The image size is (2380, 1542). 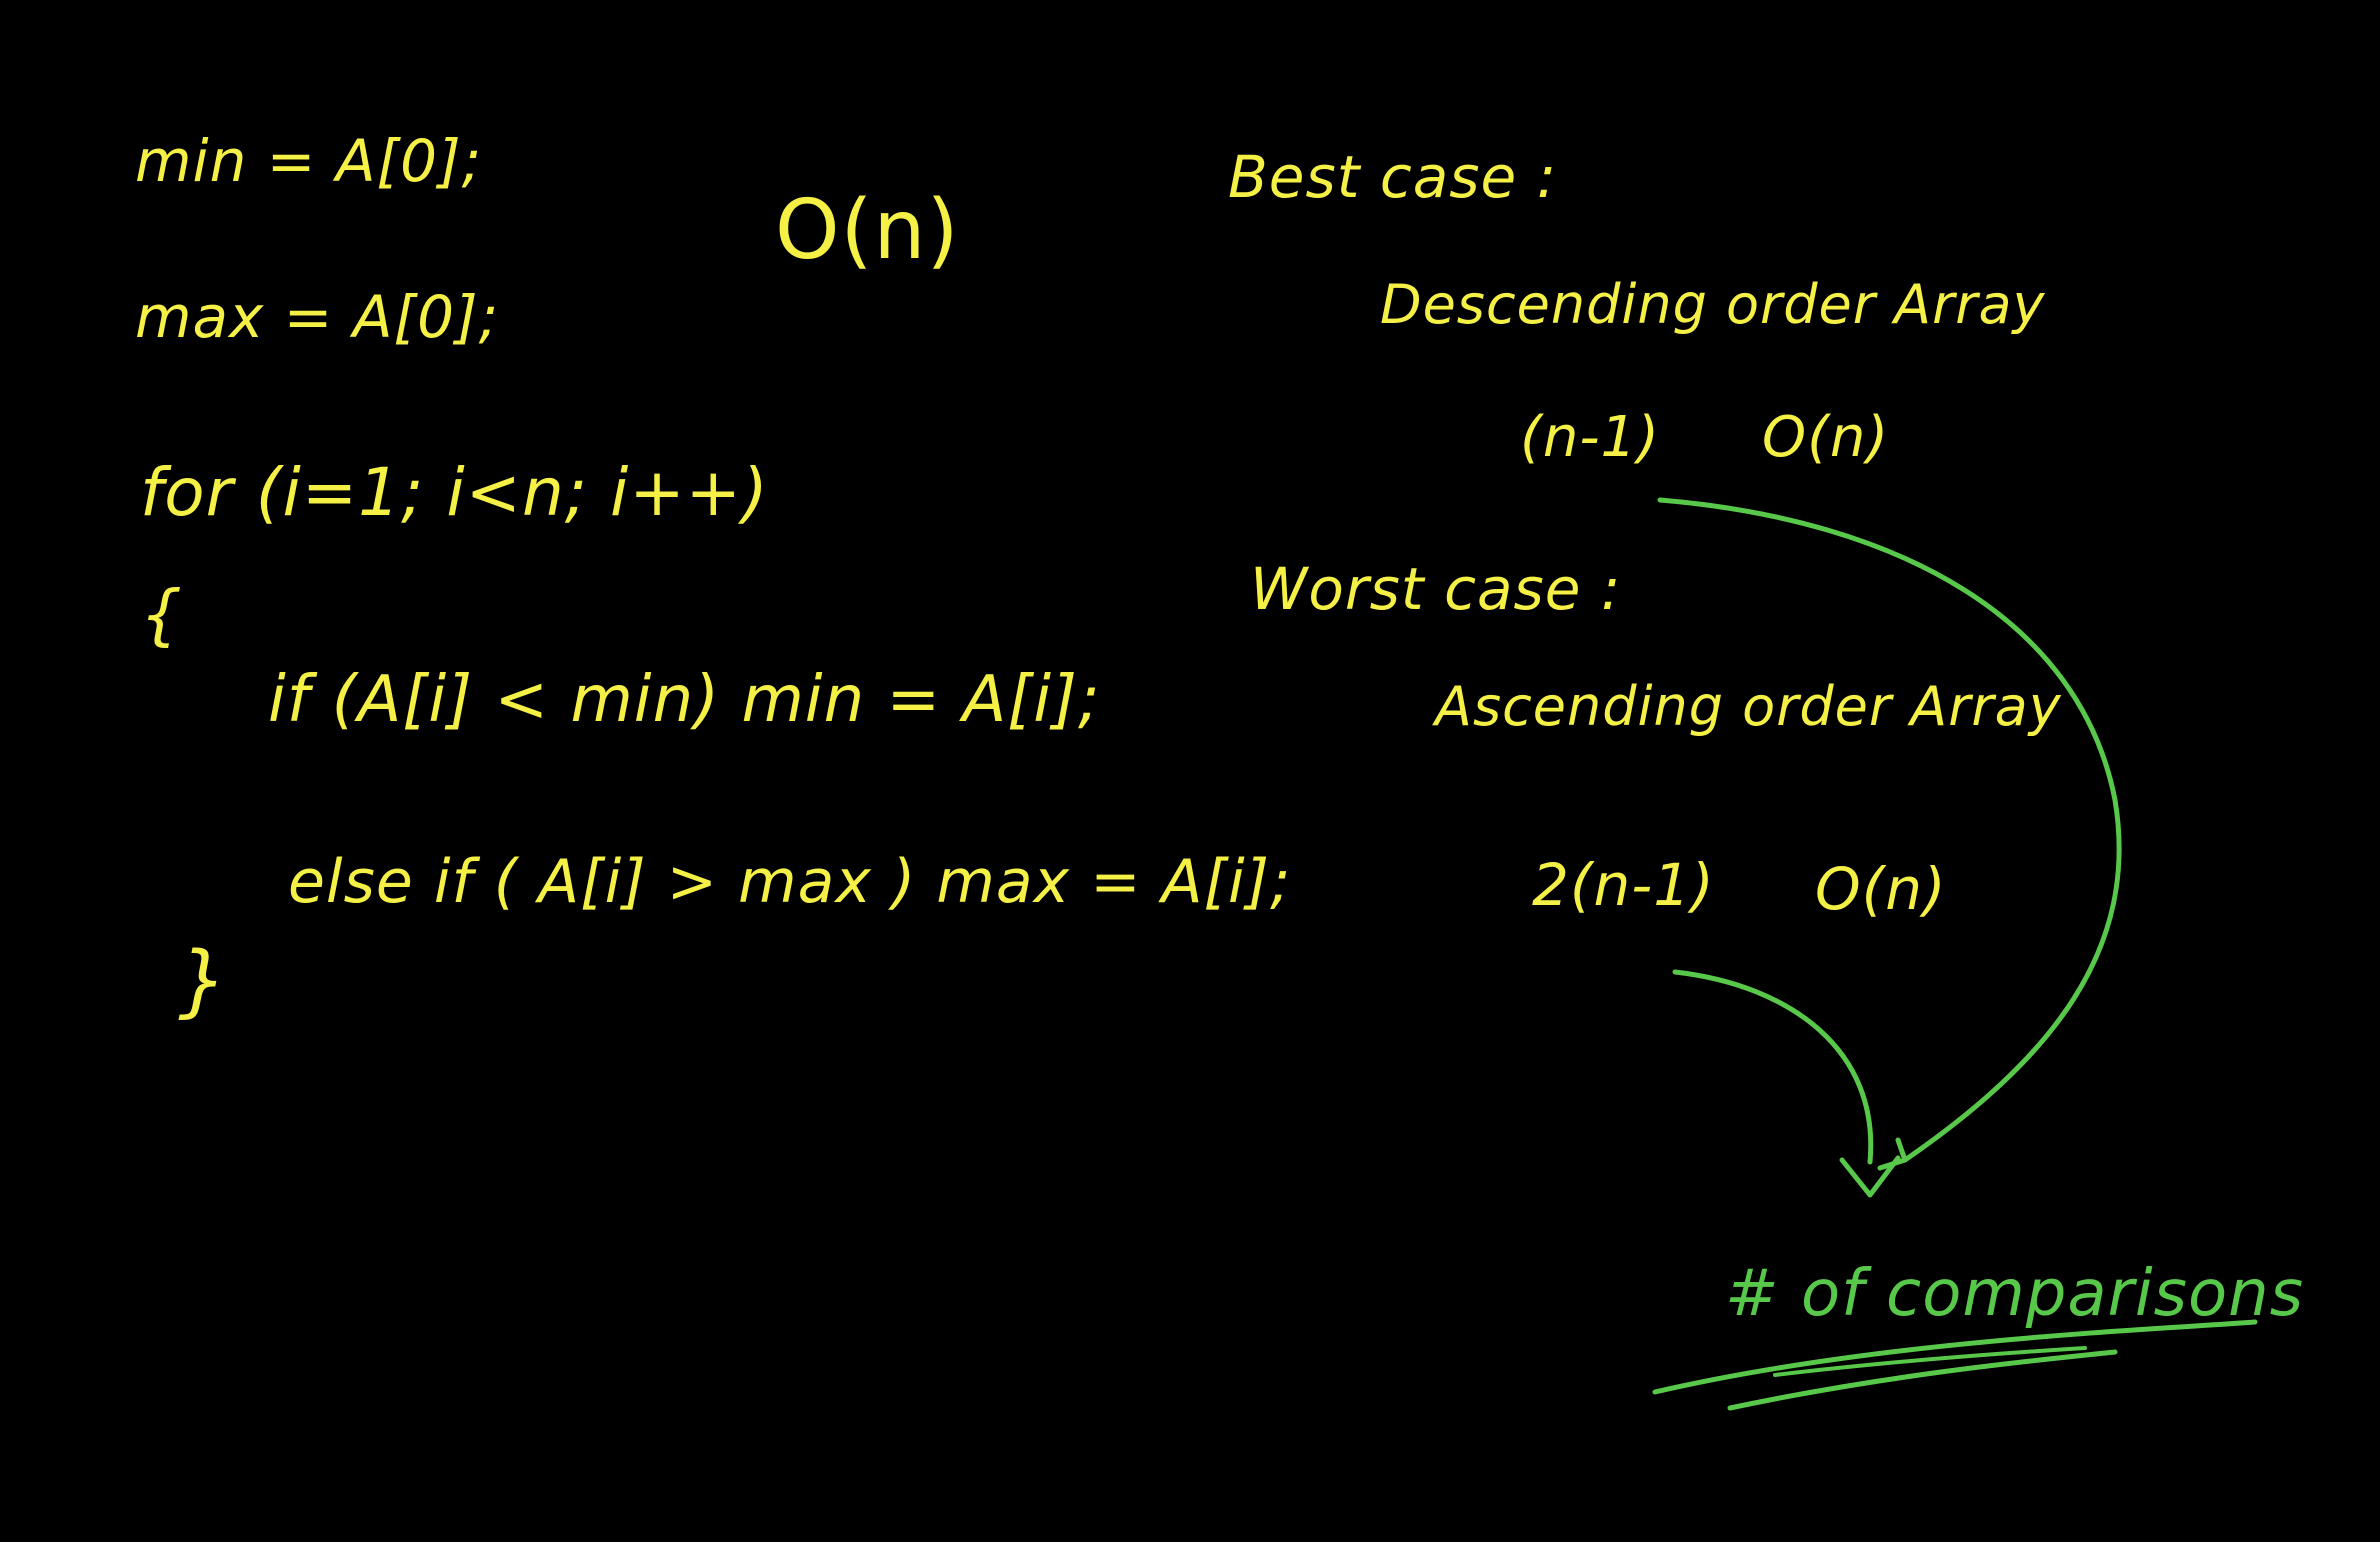 I want to click on arrow-head-right, so click(x=1892, y=1154).